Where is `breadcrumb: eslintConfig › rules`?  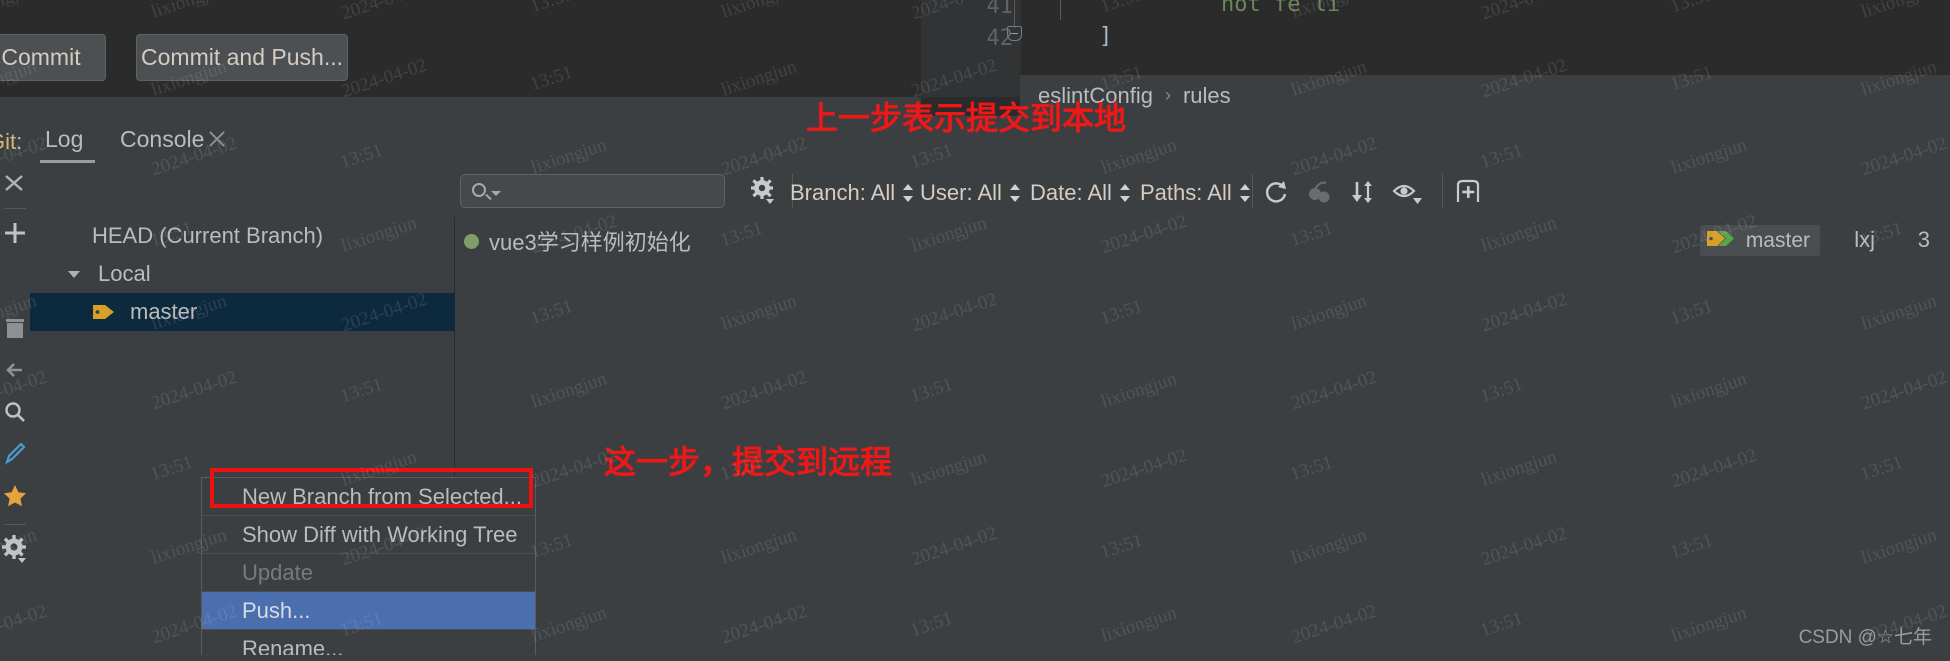 breadcrumb: eslintConfig › rules is located at coordinates (1485, 95).